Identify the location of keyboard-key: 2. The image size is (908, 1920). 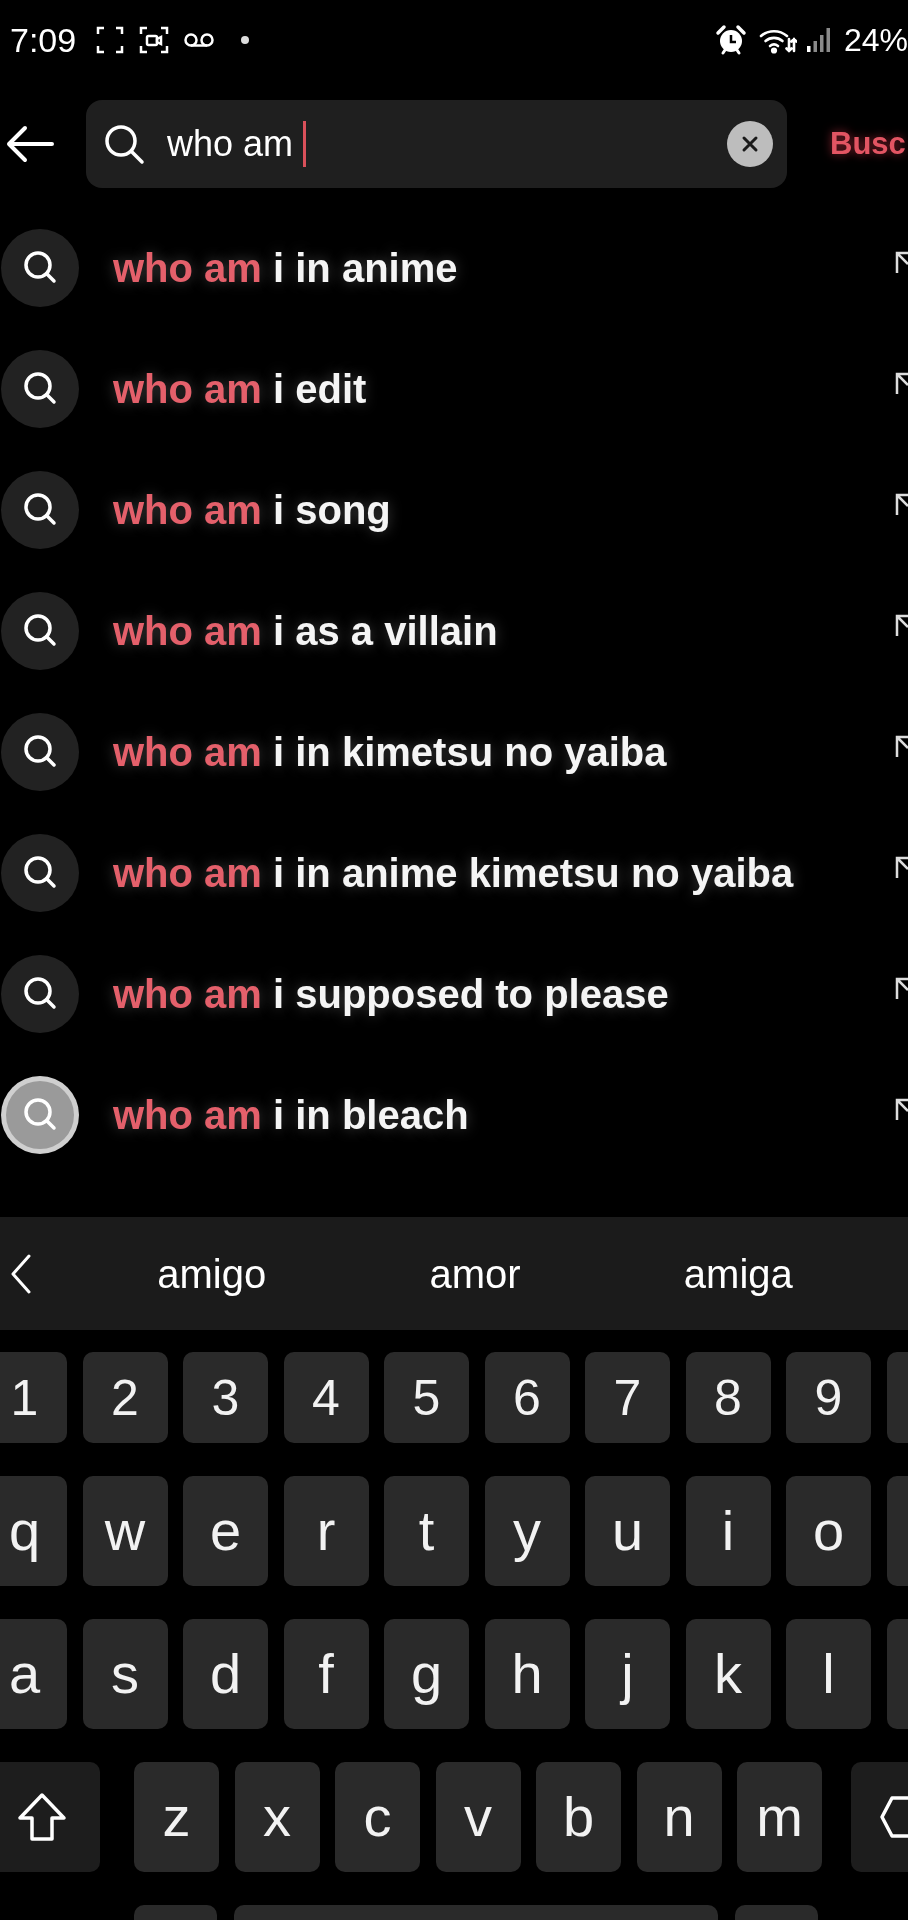
(125, 1397).